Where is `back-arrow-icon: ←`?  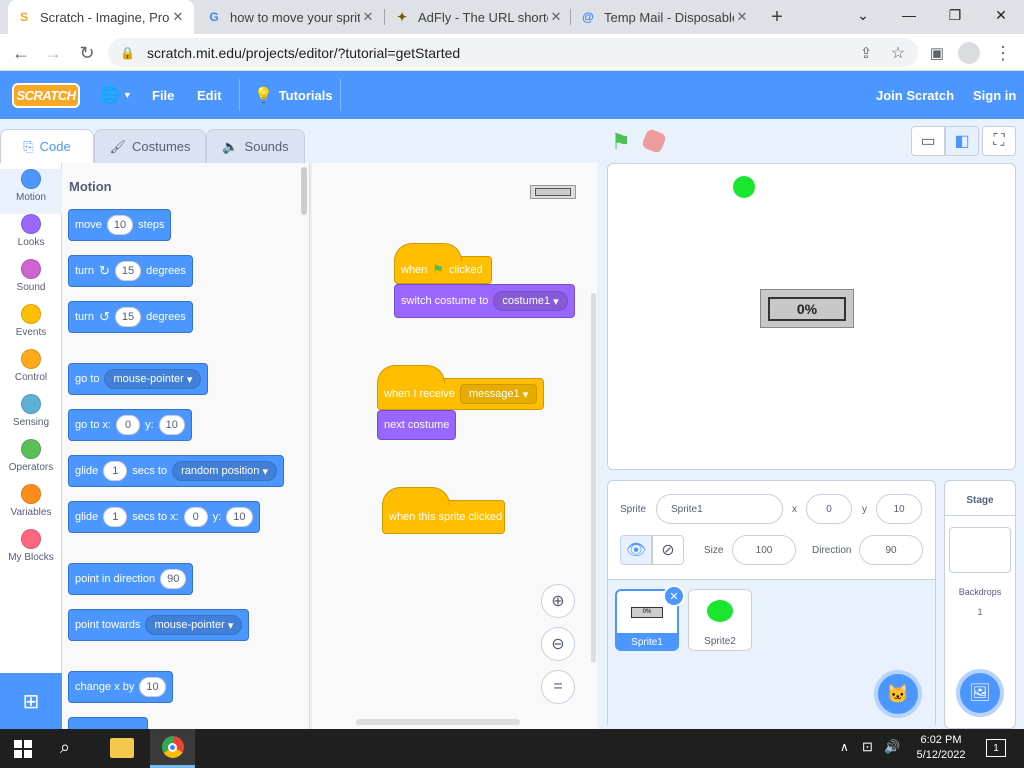
back-arrow-icon: ← is located at coordinates (21, 53).